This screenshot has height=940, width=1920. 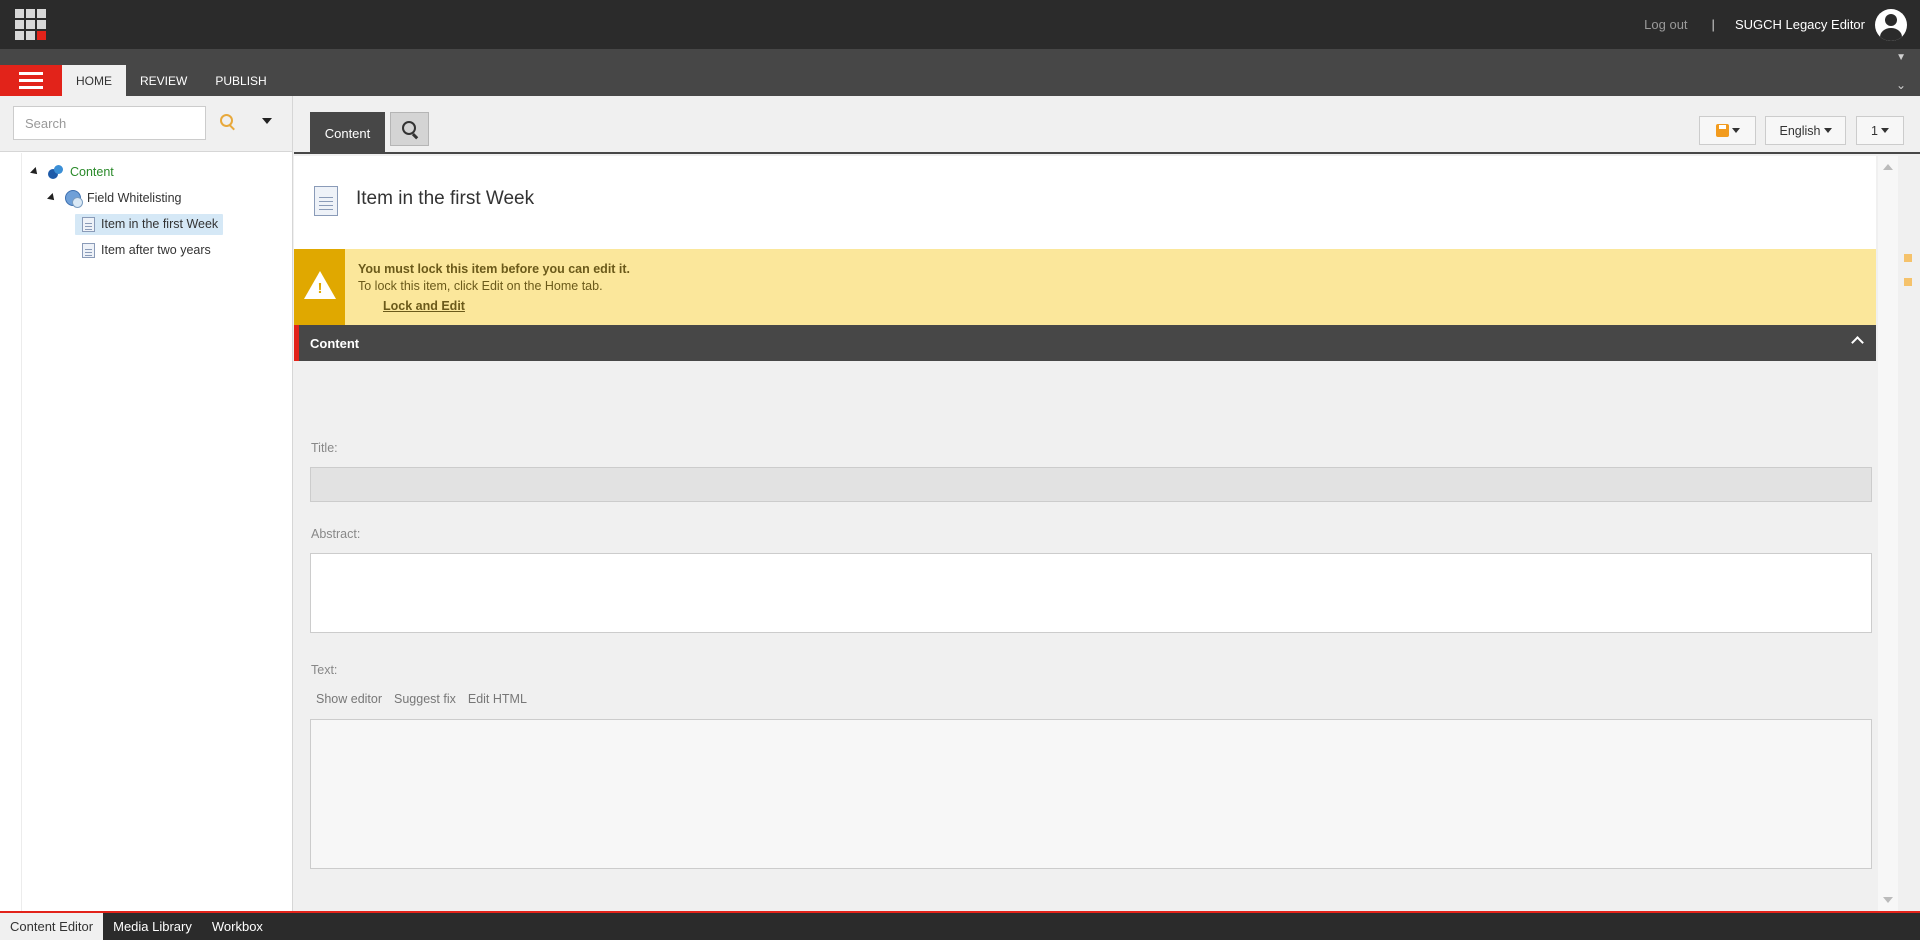 I want to click on suggest-fix-link: Suggest fix, so click(x=425, y=699).